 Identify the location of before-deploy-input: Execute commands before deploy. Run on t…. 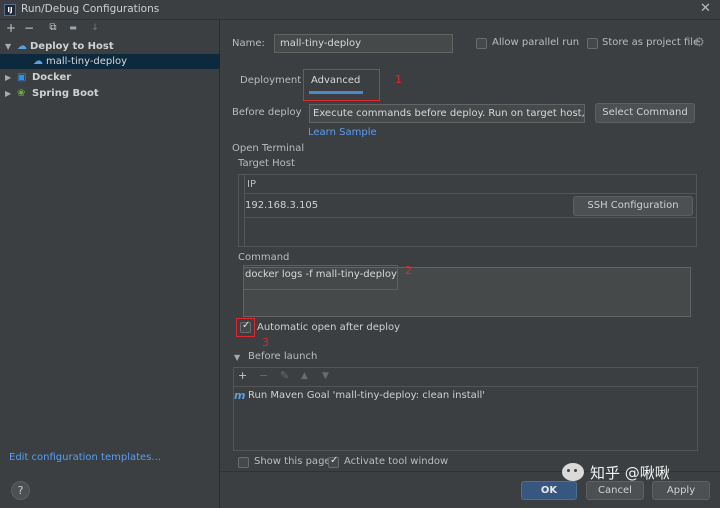
(447, 113).